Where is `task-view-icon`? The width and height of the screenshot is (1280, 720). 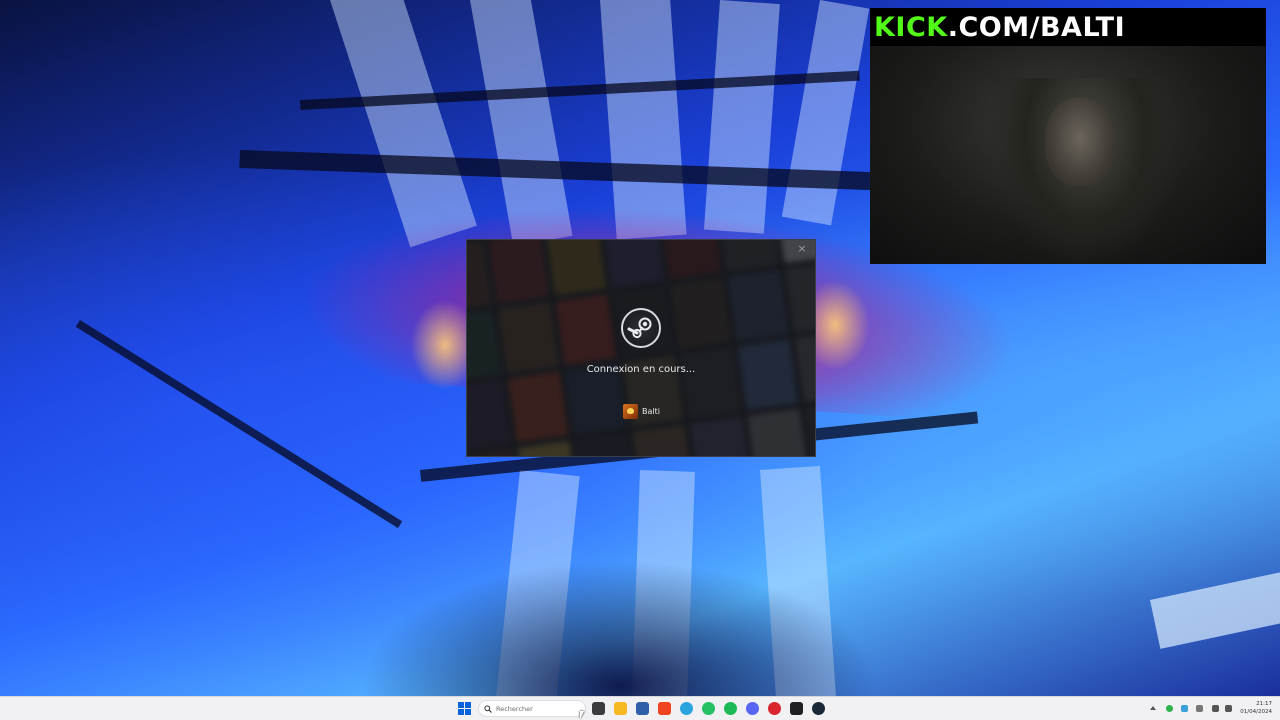
task-view-icon is located at coordinates (598, 708).